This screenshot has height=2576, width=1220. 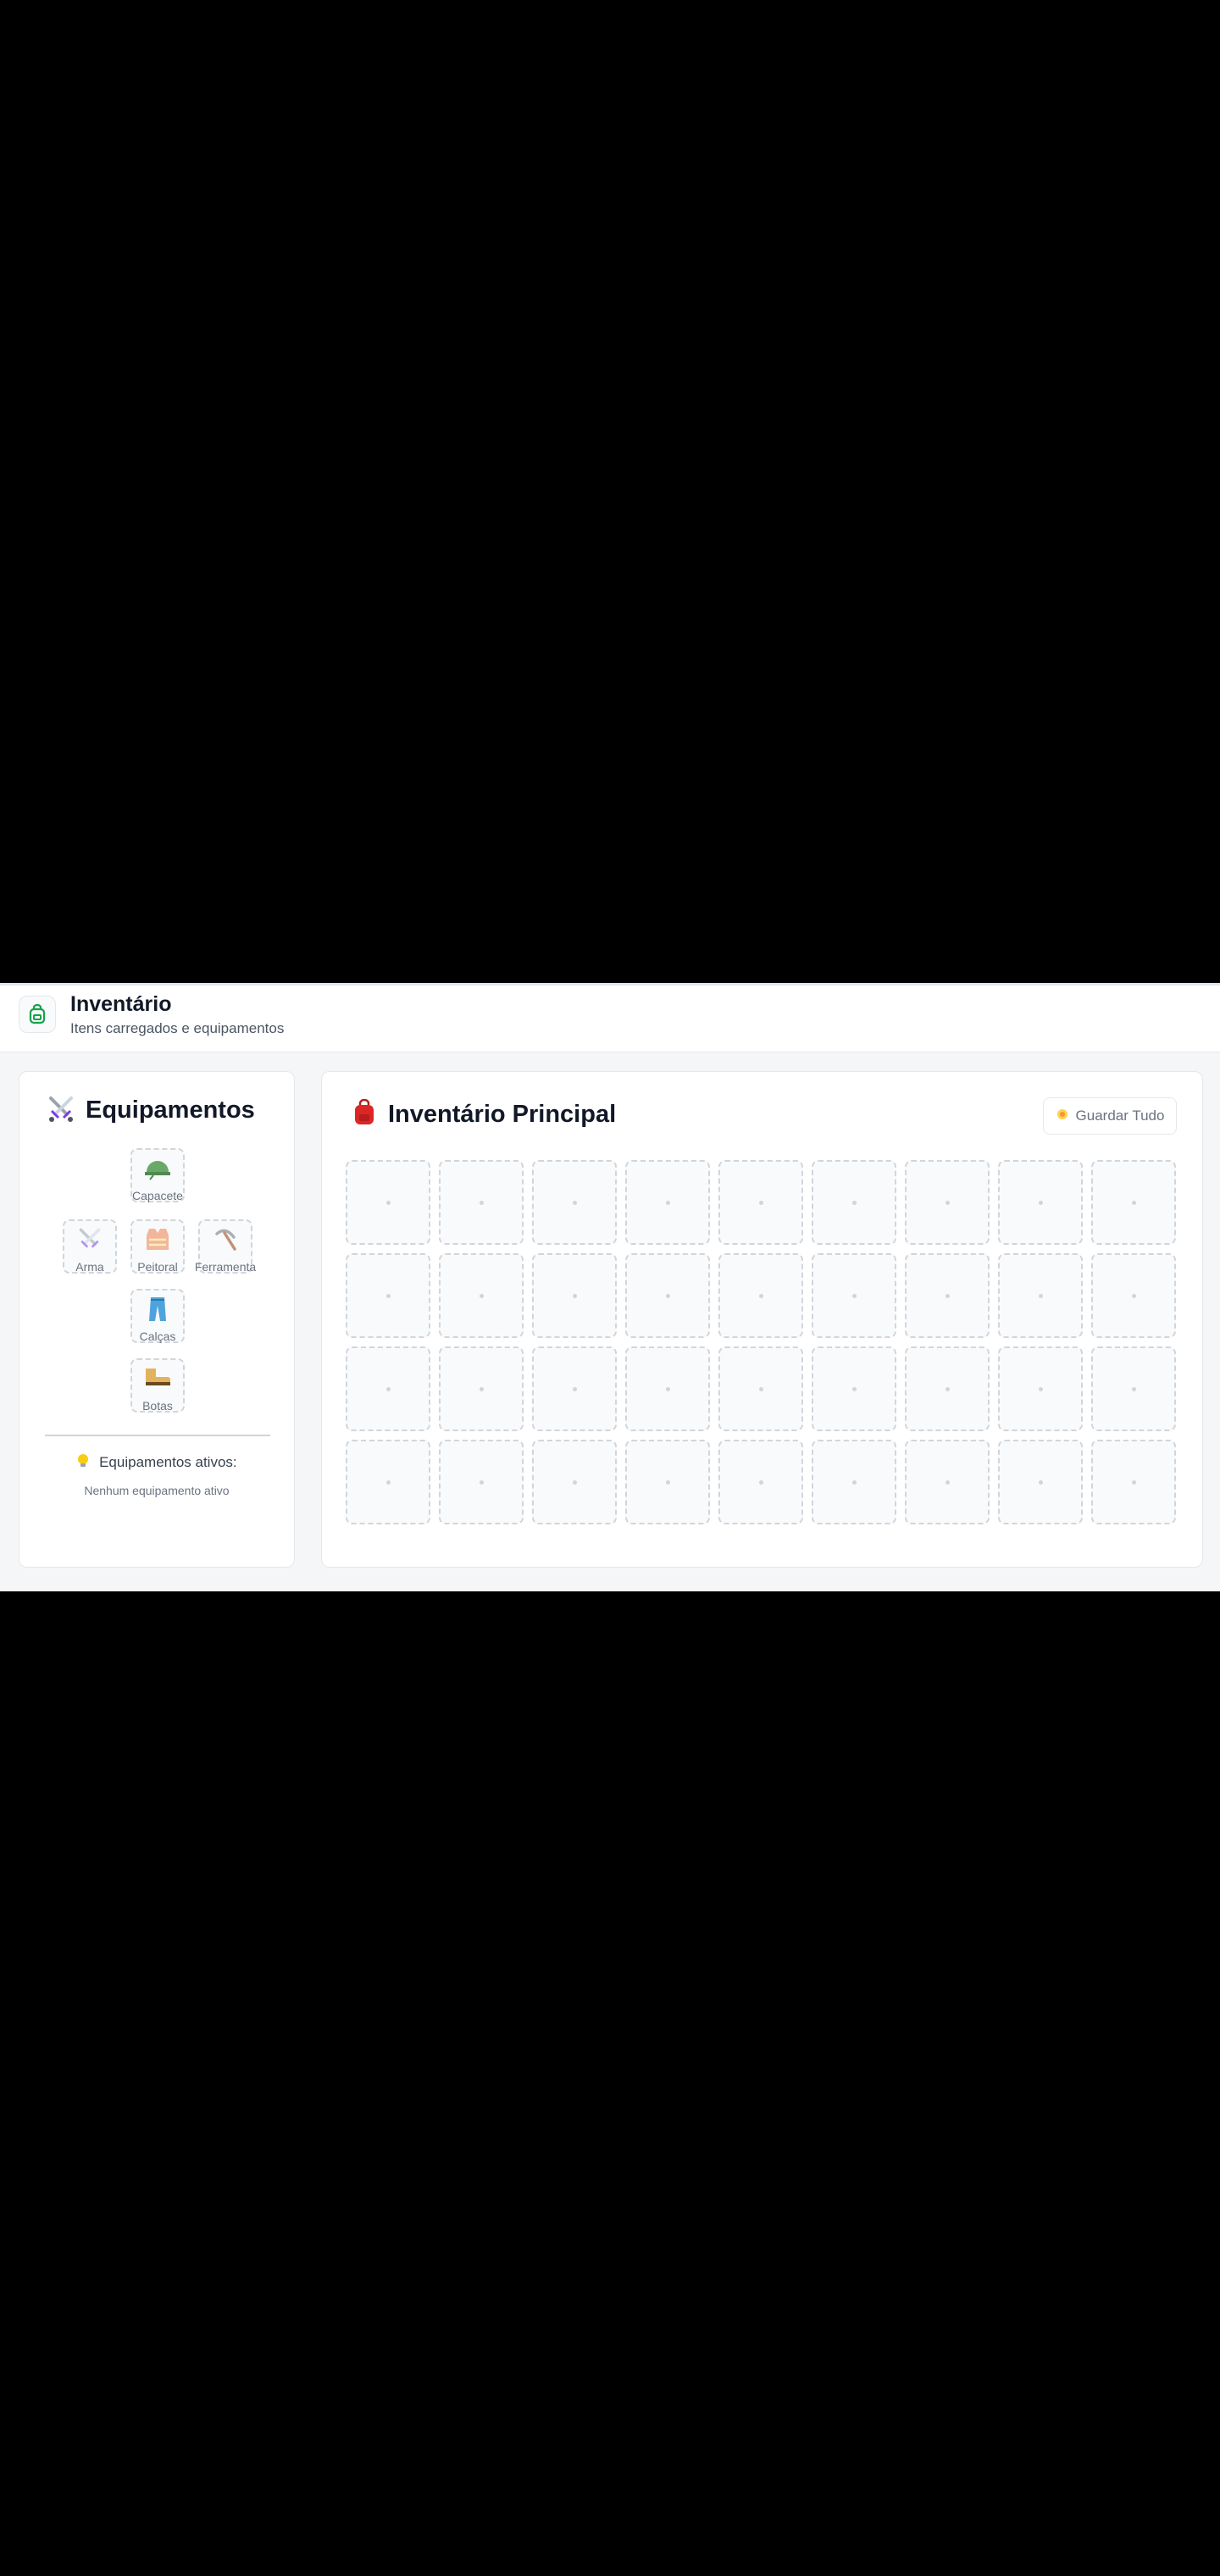 What do you see at coordinates (157, 1336) in the screenshot?
I see `pants-slot-label: Calças` at bounding box center [157, 1336].